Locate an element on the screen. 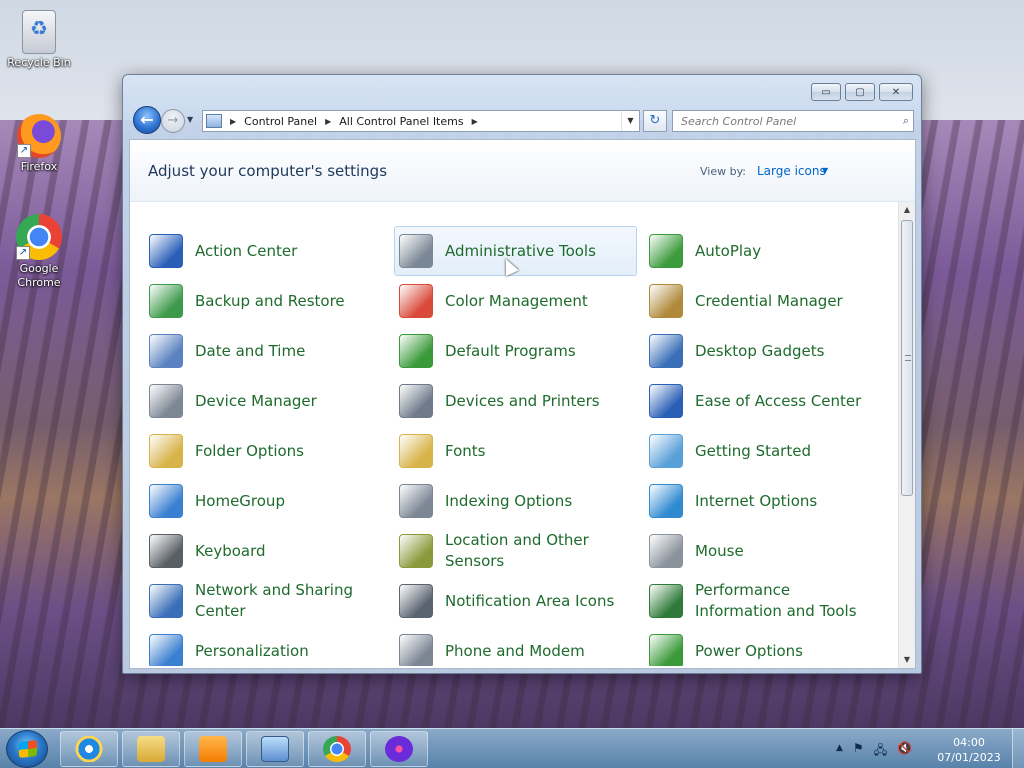 The height and width of the screenshot is (768, 1024). control-panel-item: AutoPlay is located at coordinates (765, 251).